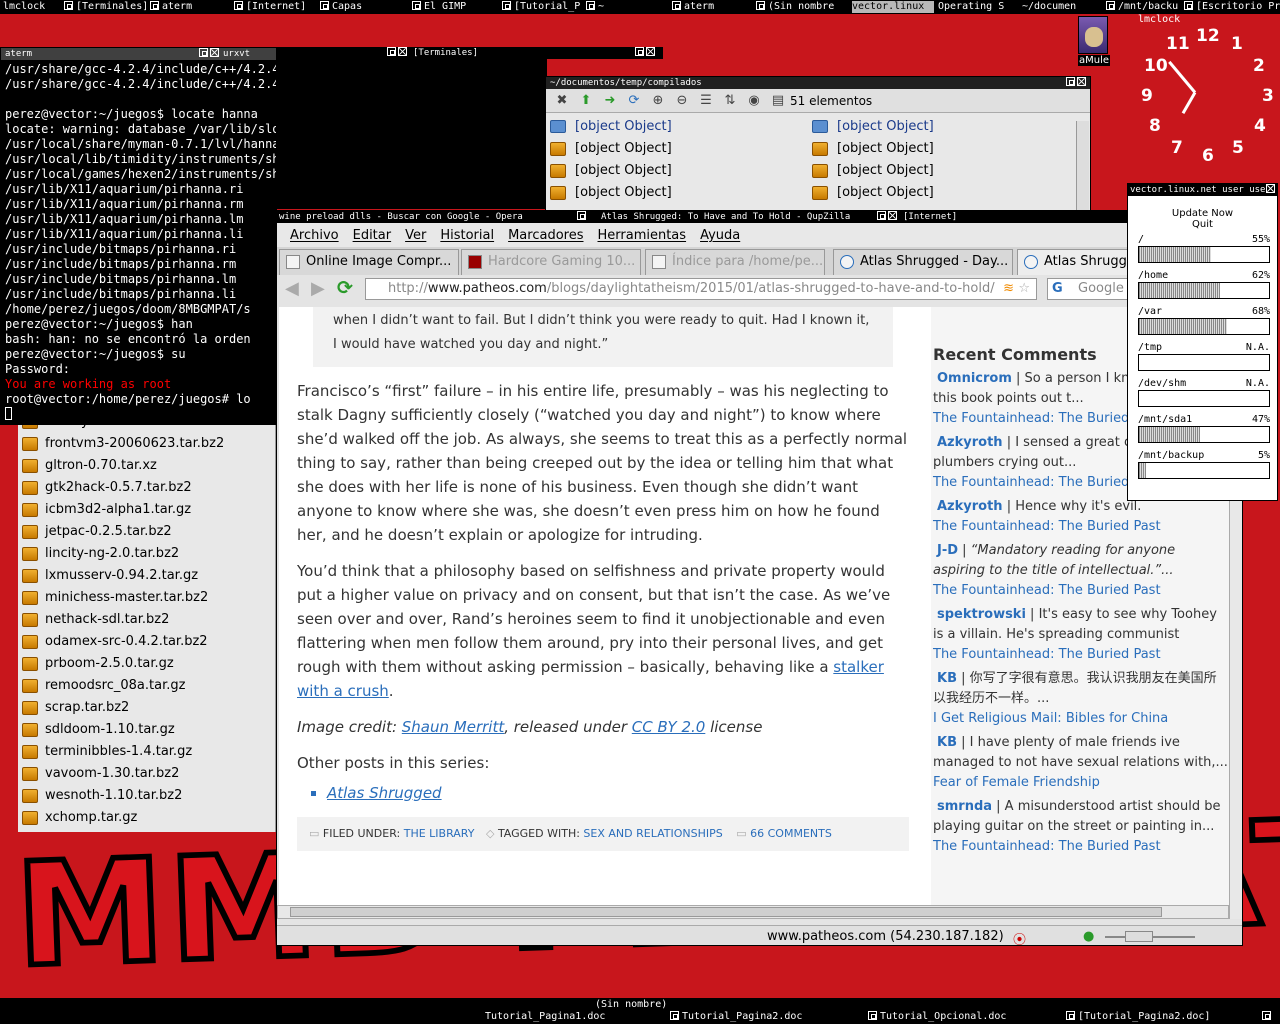  What do you see at coordinates (778, 101) in the screenshot?
I see `details-icon: ▤` at bounding box center [778, 101].